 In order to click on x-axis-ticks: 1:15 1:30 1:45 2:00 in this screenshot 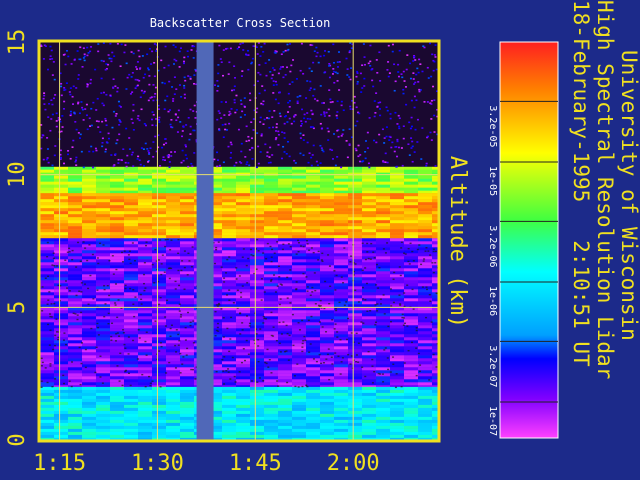, I will do `click(206, 463)`.